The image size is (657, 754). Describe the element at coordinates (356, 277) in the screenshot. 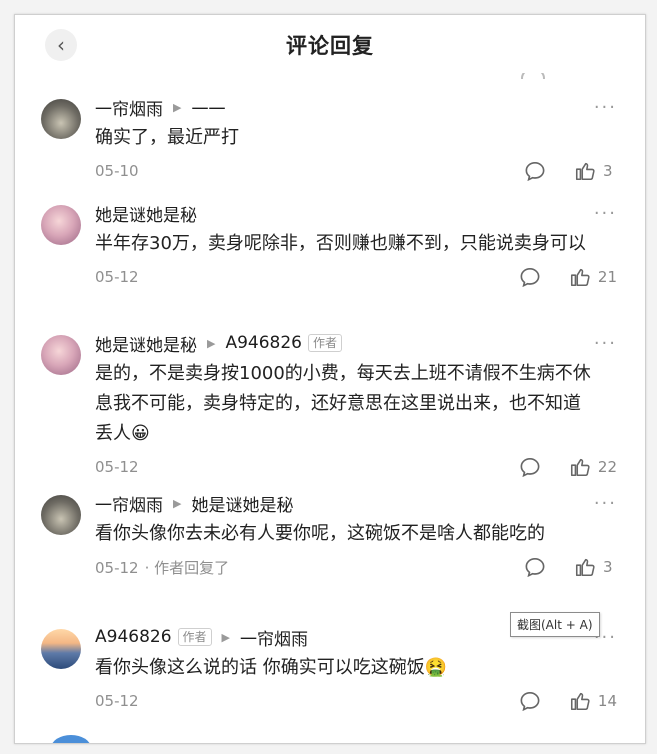

I see `comment-meta: 05-12 21` at that location.